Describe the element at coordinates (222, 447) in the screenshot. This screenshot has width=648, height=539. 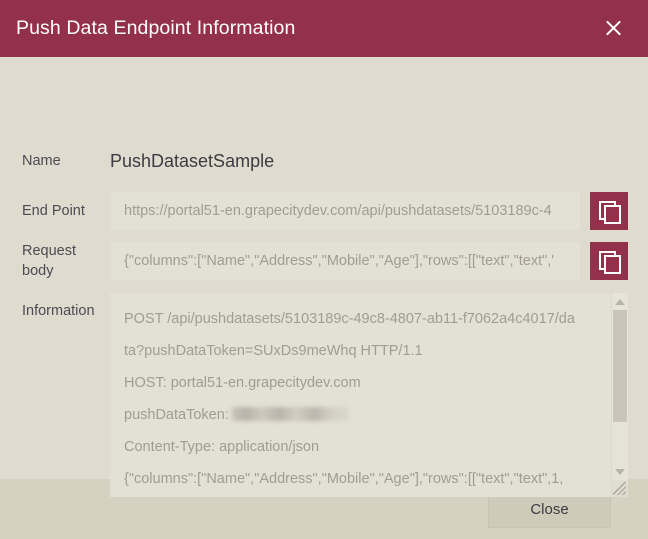
I see `information-line: Content-Type: application/json` at that location.